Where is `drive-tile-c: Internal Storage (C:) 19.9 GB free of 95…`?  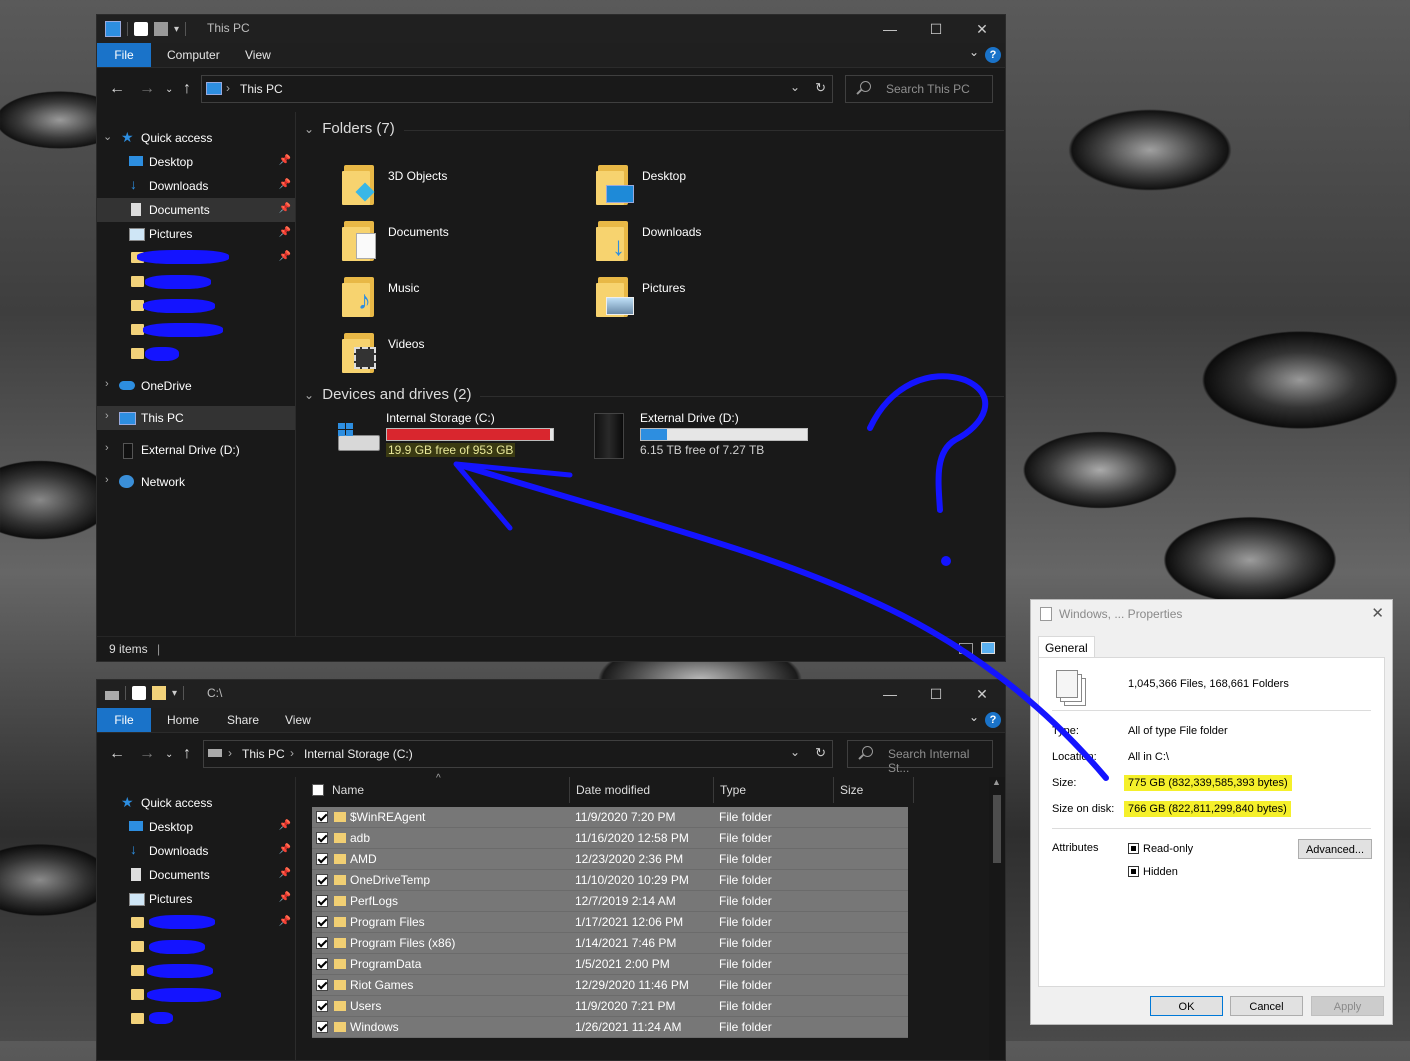 drive-tile-c: Internal Storage (C:) 19.9 GB free of 95… is located at coordinates (451, 436).